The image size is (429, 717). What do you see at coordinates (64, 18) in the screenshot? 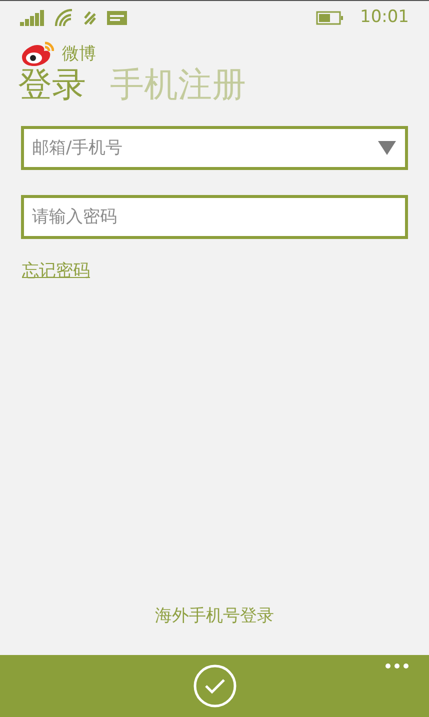
I see `wifi-icon` at bounding box center [64, 18].